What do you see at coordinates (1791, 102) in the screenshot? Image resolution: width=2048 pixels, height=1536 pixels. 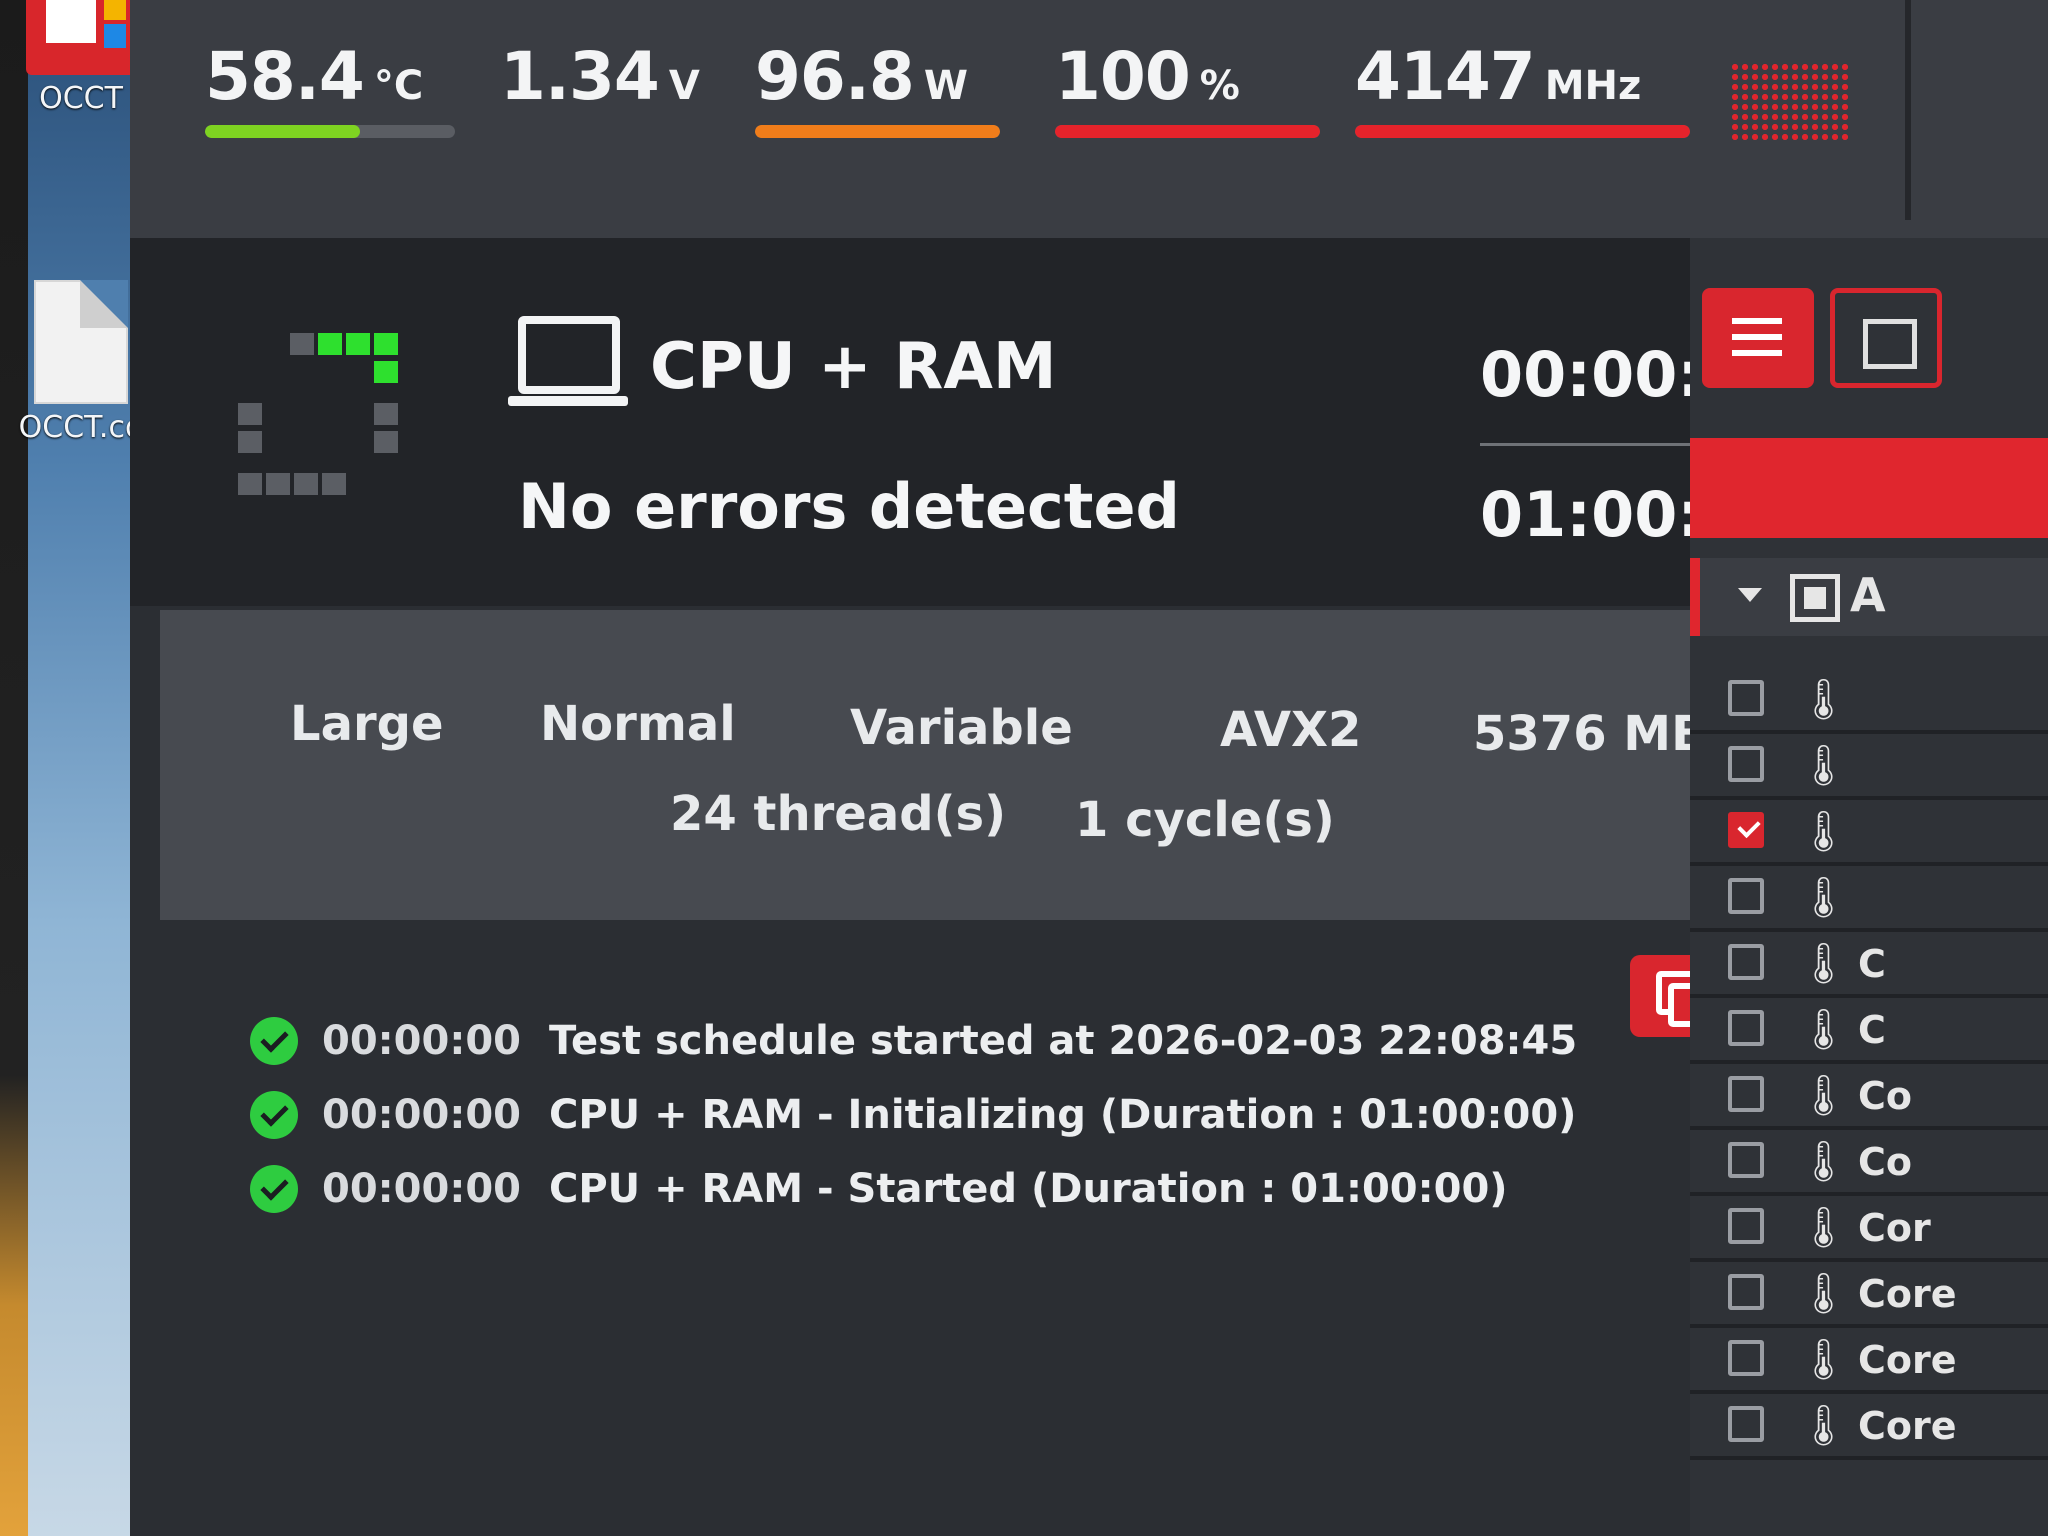 I see `core-grid-icon` at bounding box center [1791, 102].